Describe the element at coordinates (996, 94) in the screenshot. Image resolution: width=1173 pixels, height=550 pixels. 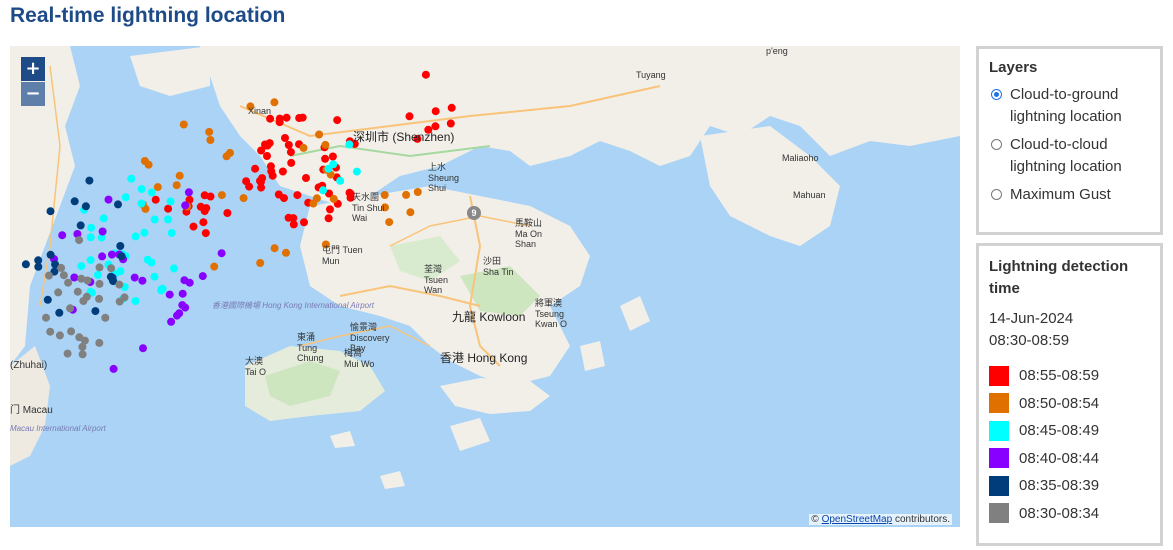
I see `radio-selected-icon` at that location.